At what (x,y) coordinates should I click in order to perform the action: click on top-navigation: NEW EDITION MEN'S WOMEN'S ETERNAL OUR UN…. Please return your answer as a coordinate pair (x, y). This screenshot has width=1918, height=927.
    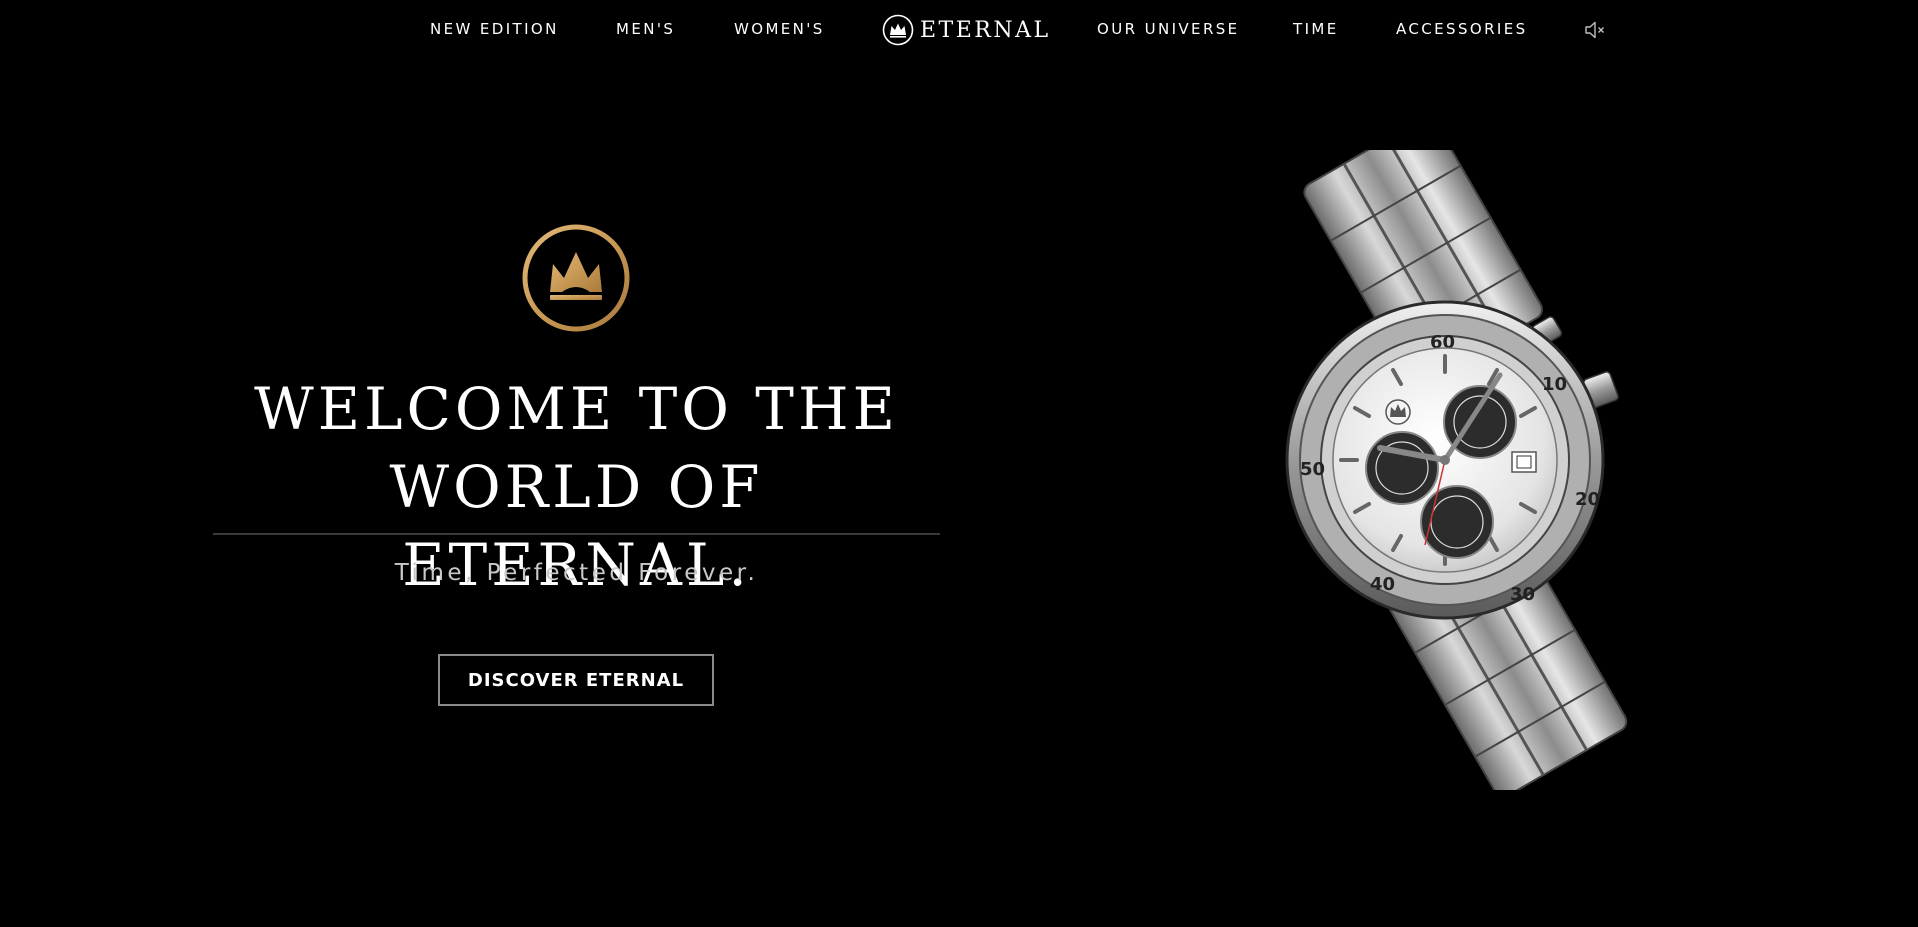
    Looking at the image, I should click on (959, 30).